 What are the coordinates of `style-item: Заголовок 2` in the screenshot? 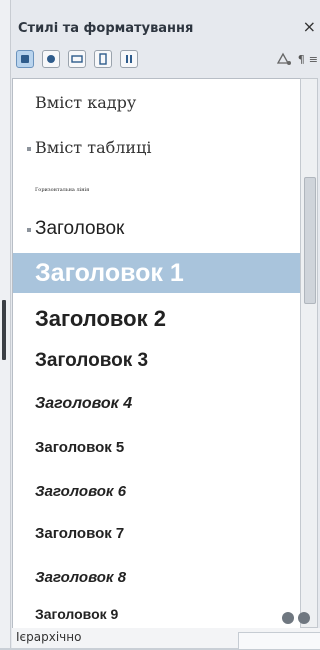 It's located at (157, 319).